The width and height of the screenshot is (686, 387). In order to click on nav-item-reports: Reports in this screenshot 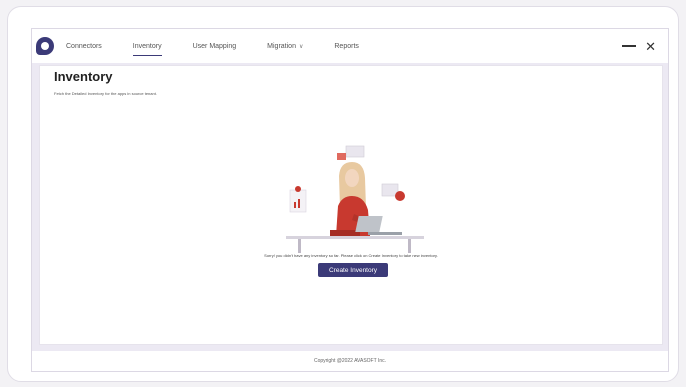, I will do `click(346, 46)`.